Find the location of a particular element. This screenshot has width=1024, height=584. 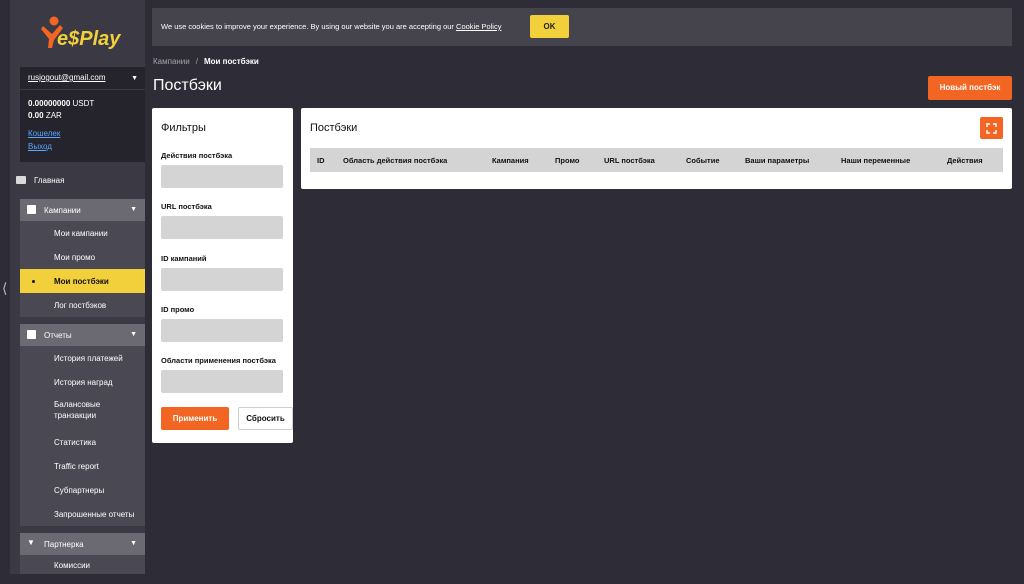

campaign-icon is located at coordinates (31, 209).